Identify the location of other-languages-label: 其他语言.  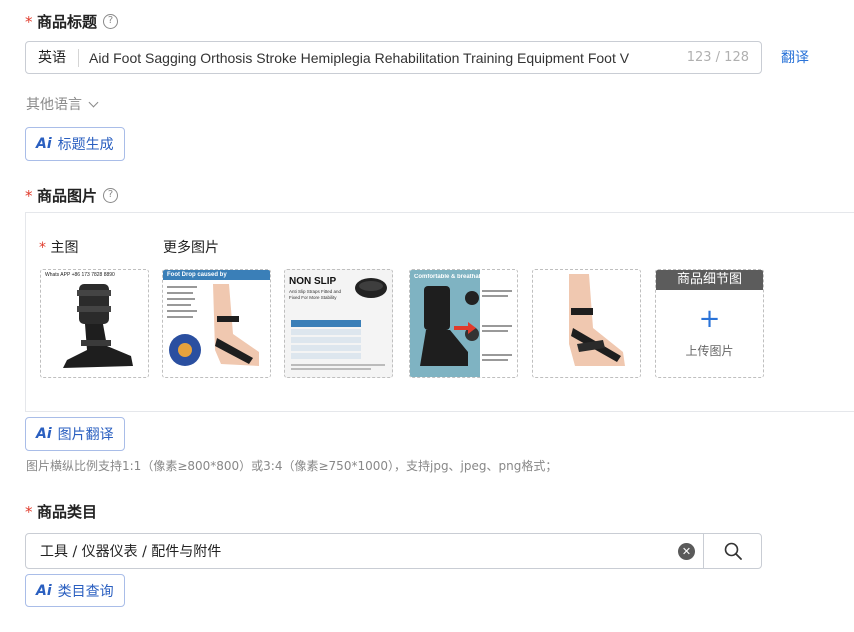
(54, 105).